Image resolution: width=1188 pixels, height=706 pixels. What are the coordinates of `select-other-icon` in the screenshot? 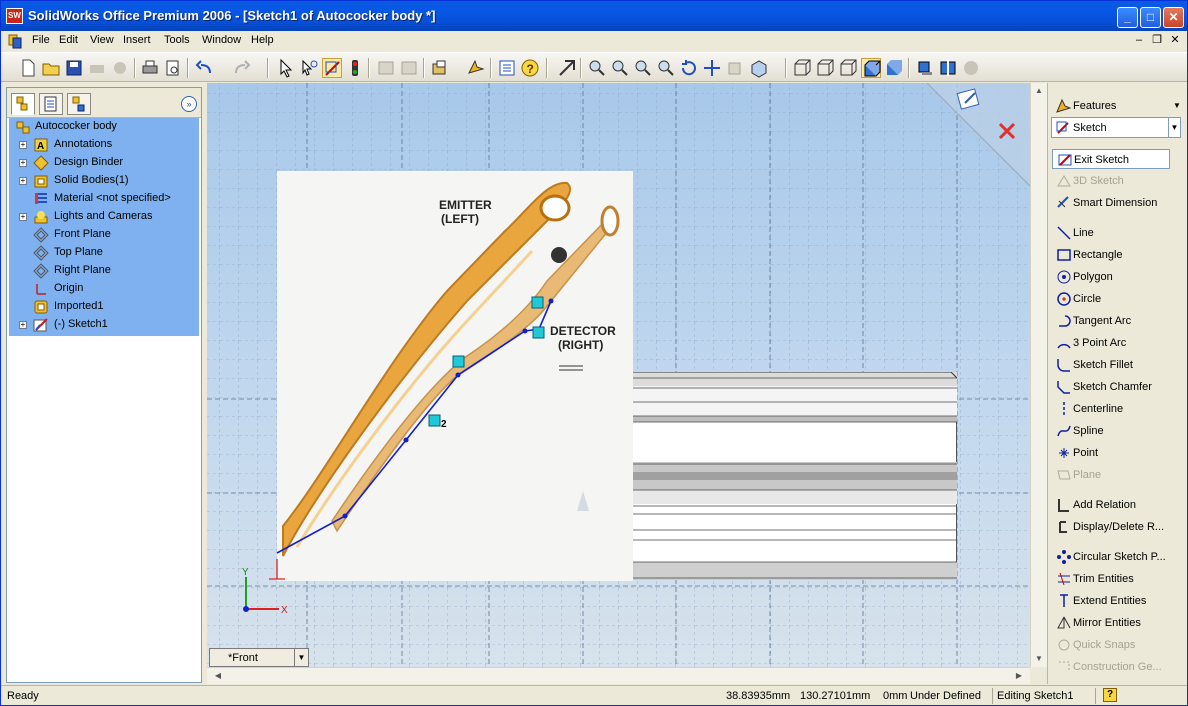 It's located at (309, 68).